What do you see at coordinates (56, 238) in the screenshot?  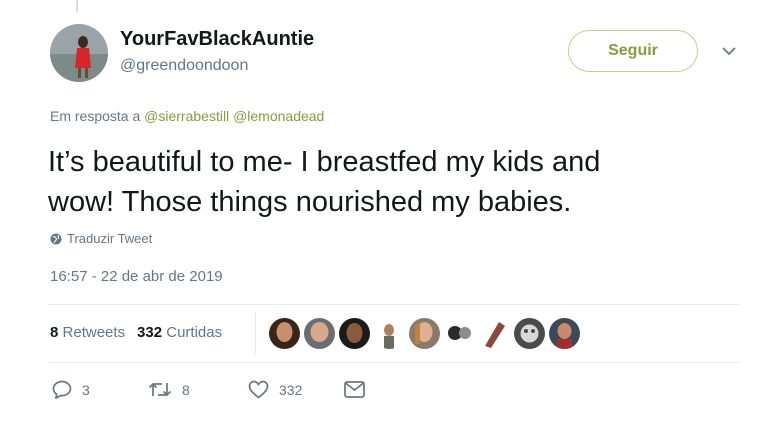 I see `globe-icon` at bounding box center [56, 238].